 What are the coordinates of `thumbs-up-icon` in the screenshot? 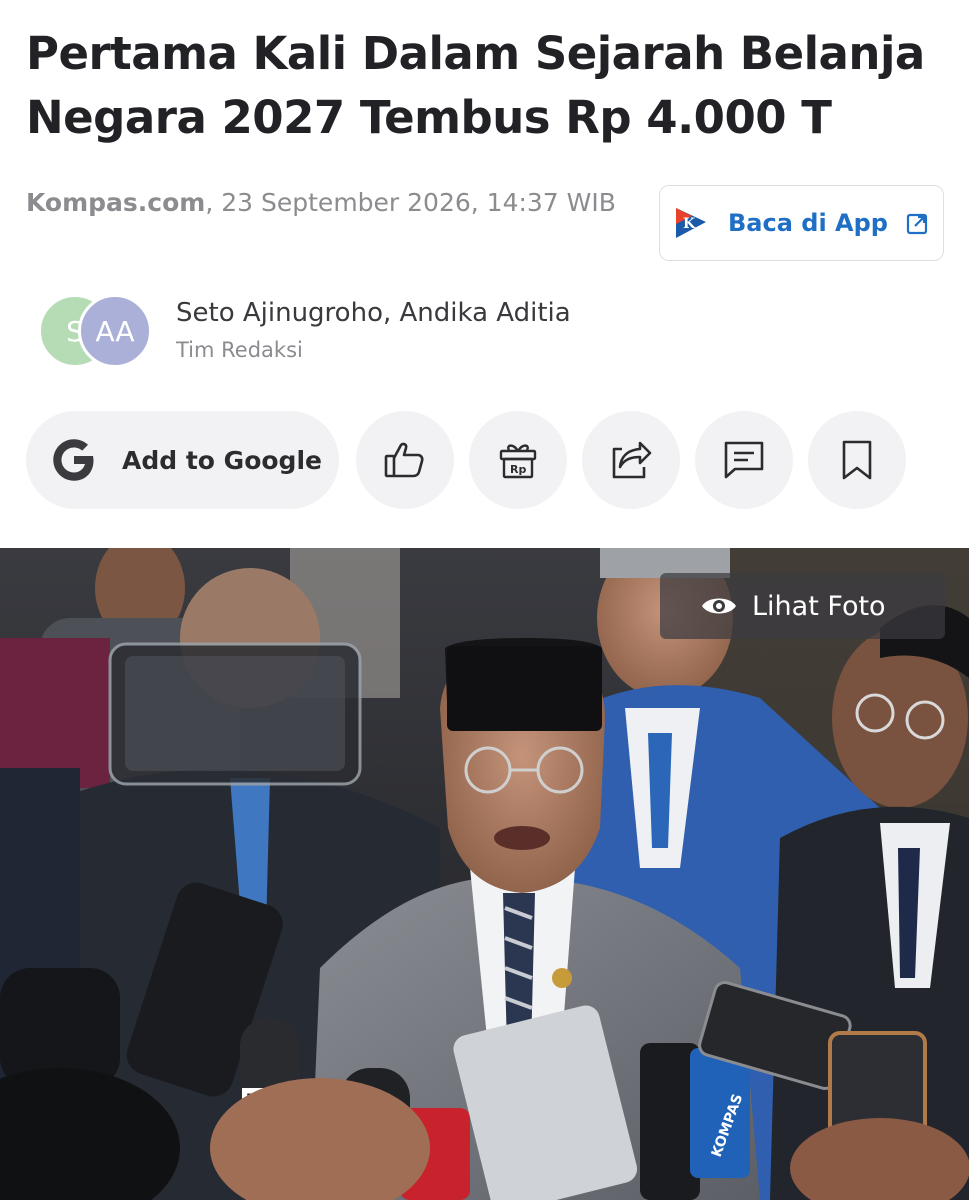 It's located at (404, 460).